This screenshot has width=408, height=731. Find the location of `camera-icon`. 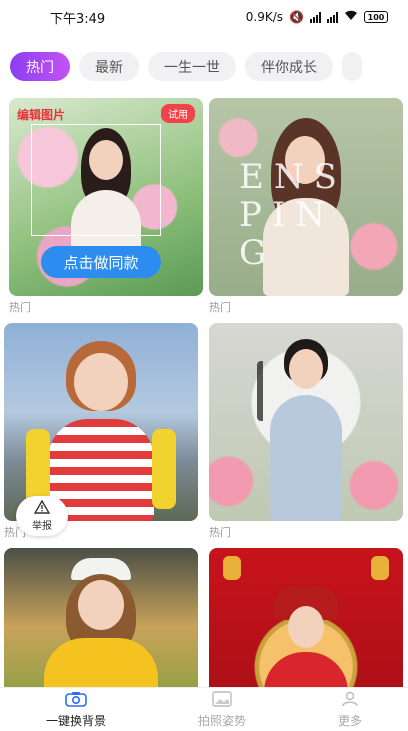

camera-icon is located at coordinates (76, 700).